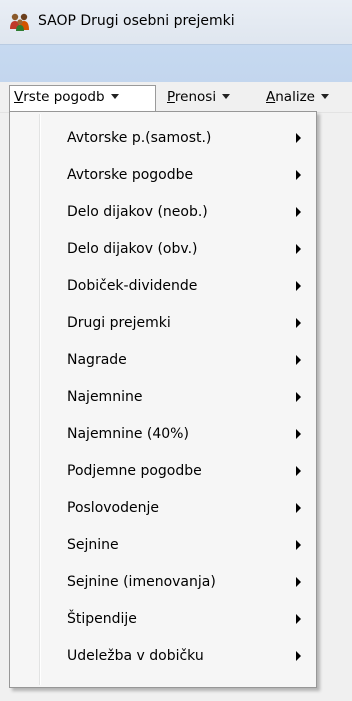 Image resolution: width=352 pixels, height=701 pixels. What do you see at coordinates (163, 508) in the screenshot?
I see `menu-item-poslovodenje: Poslovodenje` at bounding box center [163, 508].